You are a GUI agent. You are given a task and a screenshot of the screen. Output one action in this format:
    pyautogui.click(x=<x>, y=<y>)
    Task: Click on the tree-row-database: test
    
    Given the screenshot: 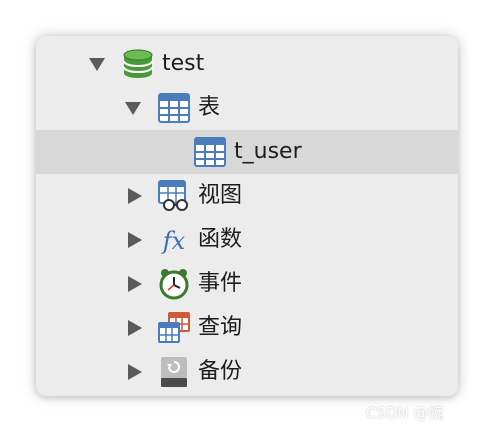 What is the action you would take?
    pyautogui.click(x=247, y=64)
    